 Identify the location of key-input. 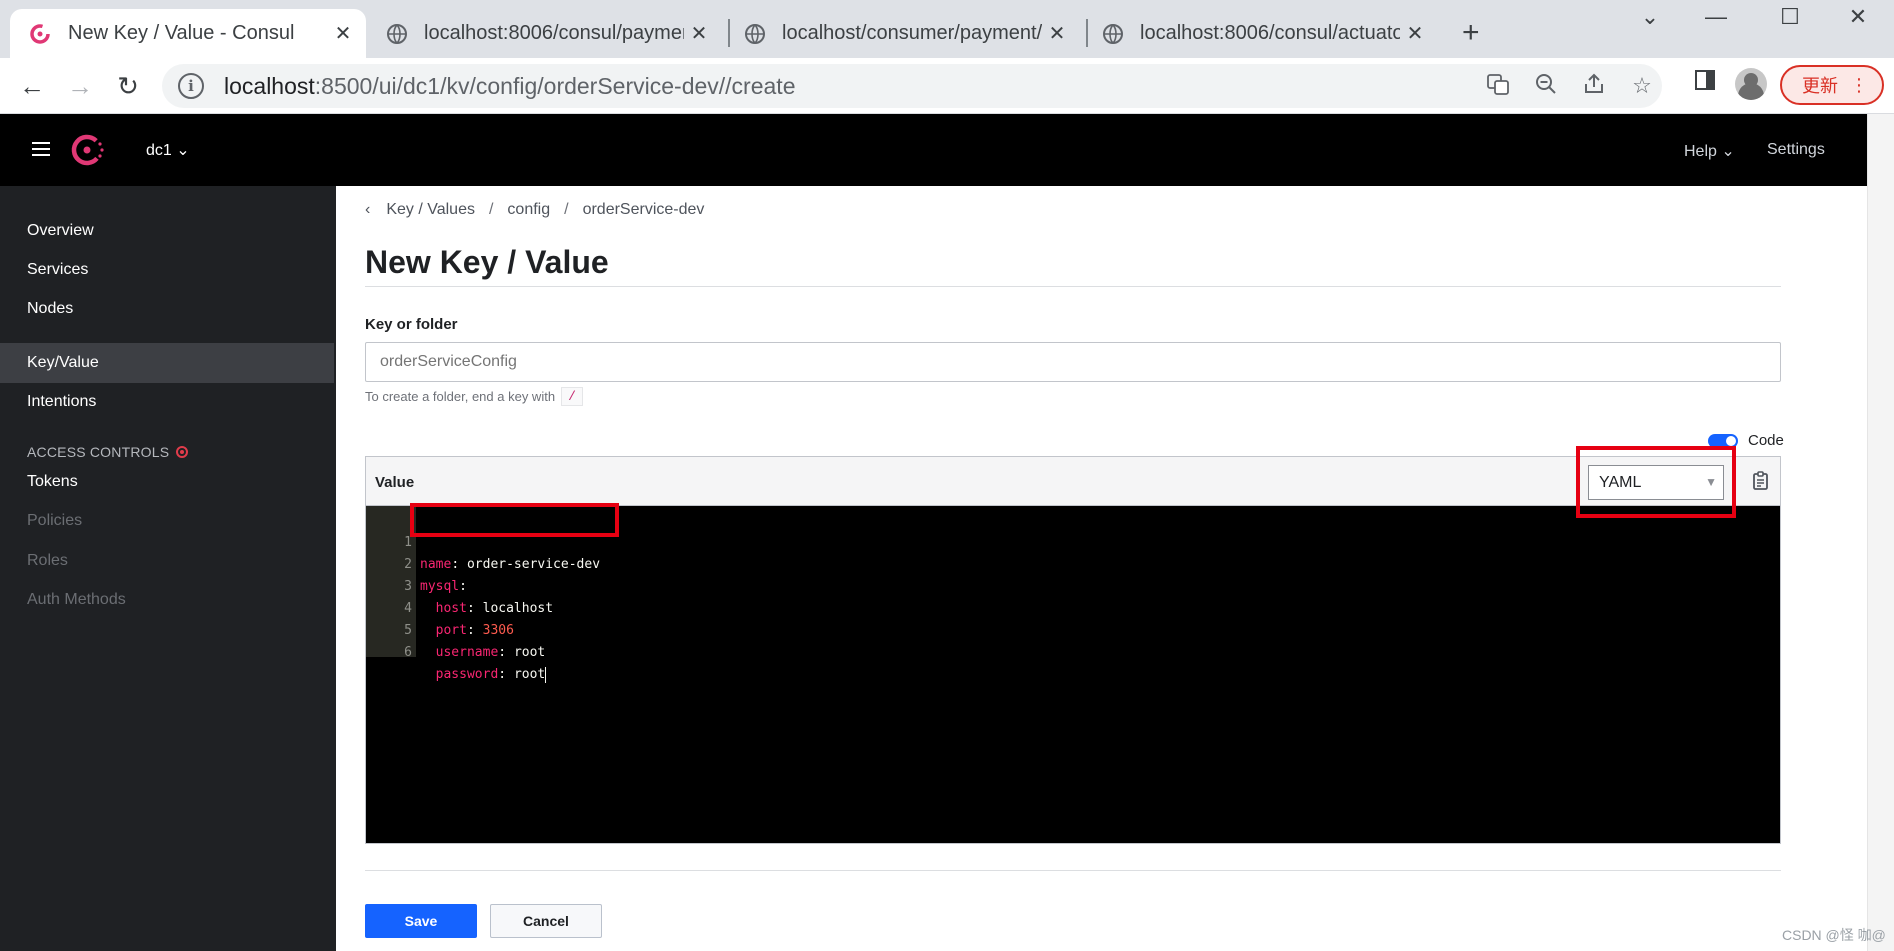
(1073, 362).